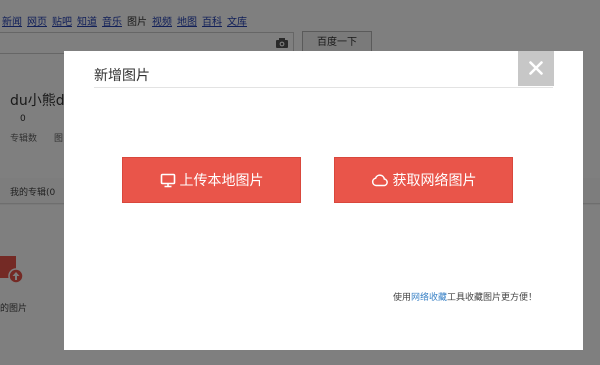 Image resolution: width=600 pixels, height=365 pixels. I want to click on upload-button-label: 上传本地图片, so click(221, 181).